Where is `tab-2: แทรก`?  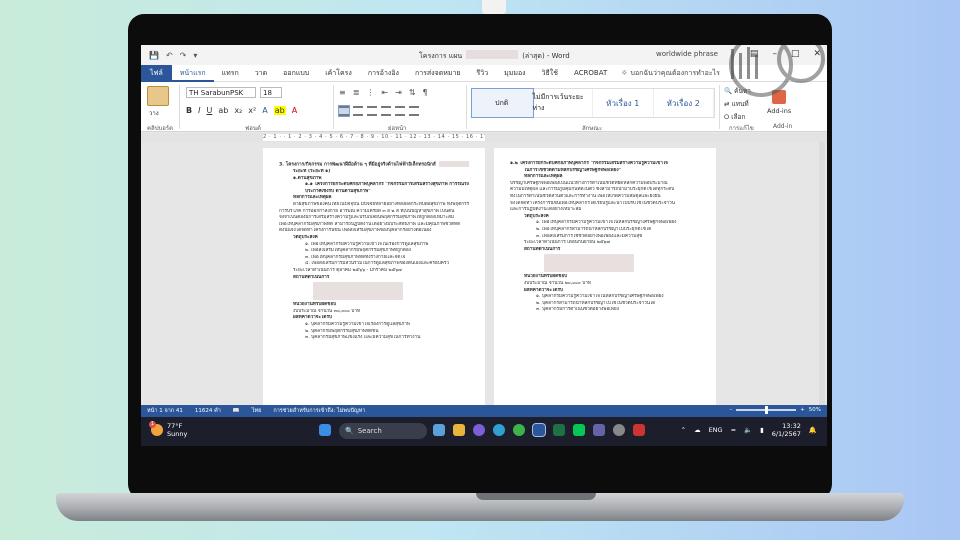 tab-2: แทรก is located at coordinates (230, 73).